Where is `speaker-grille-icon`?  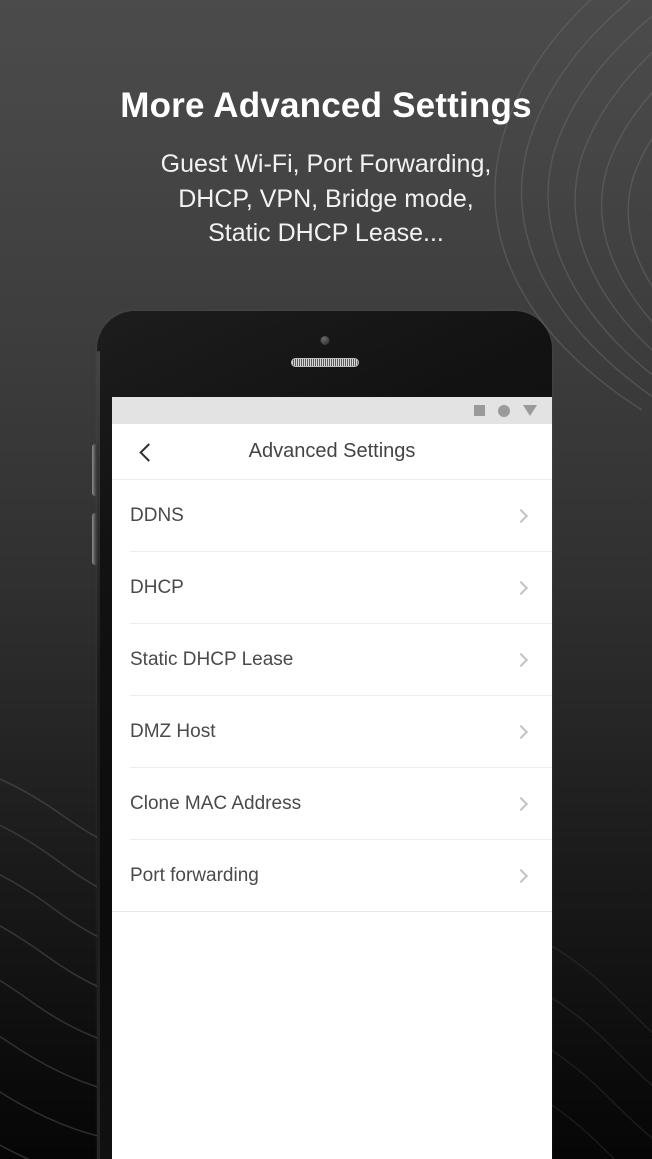
speaker-grille-icon is located at coordinates (324, 362).